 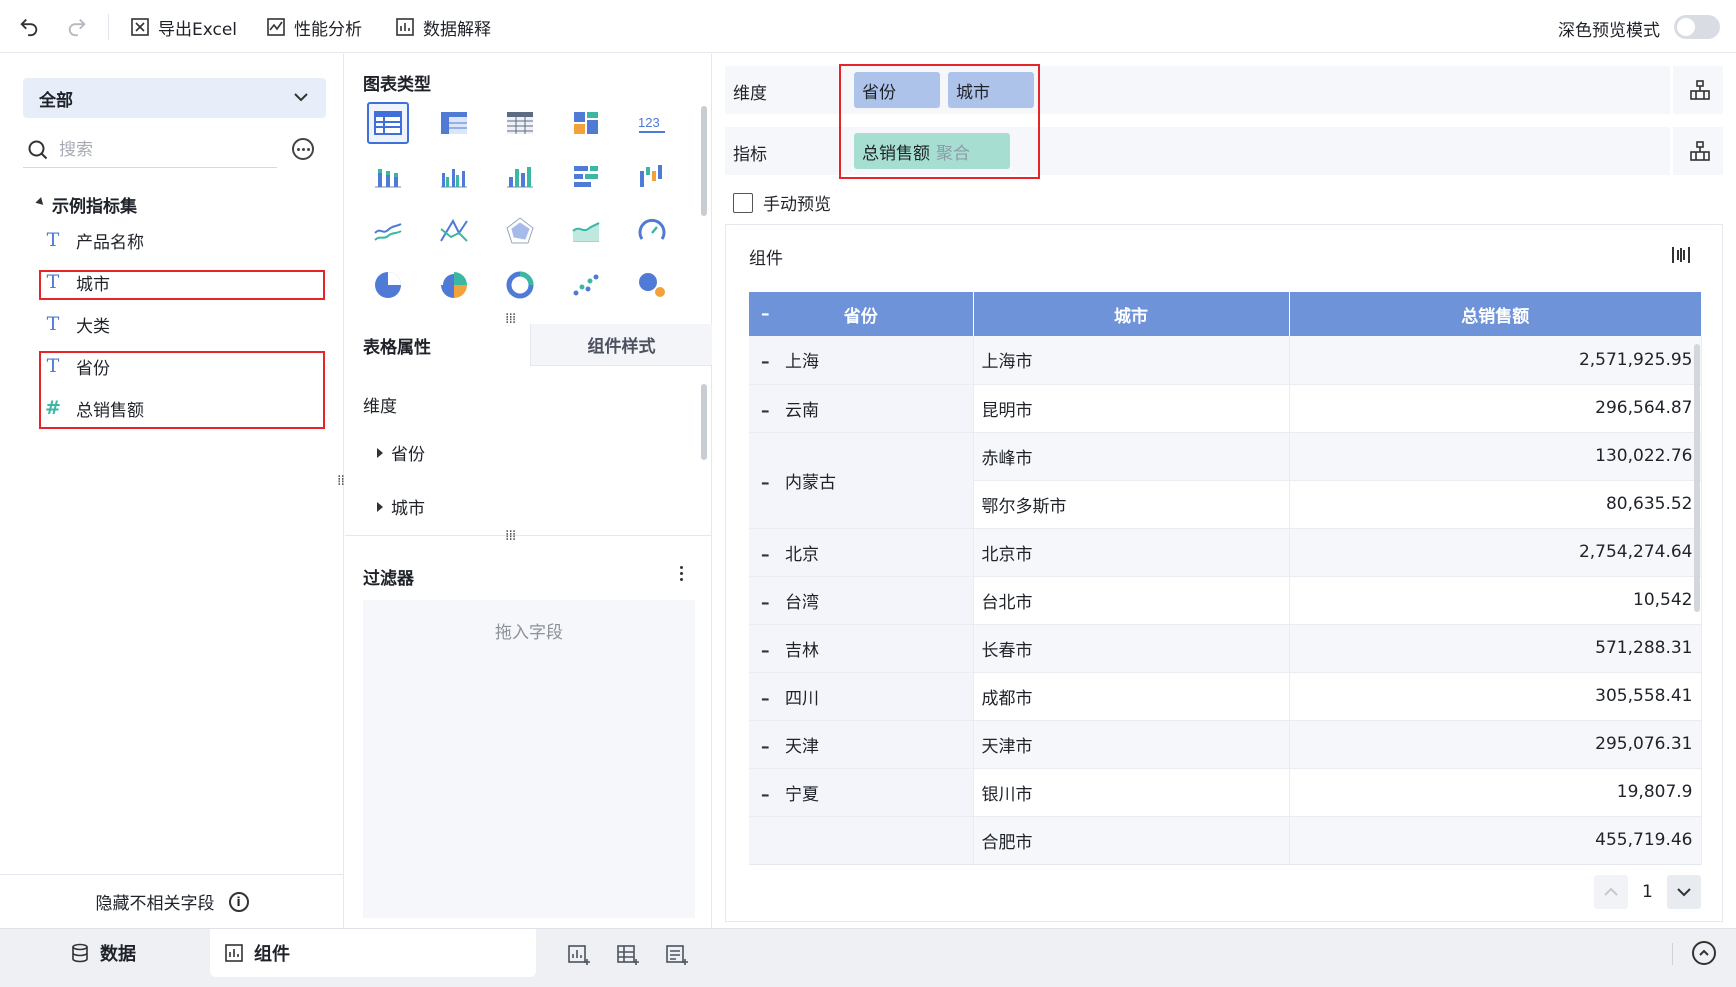 I want to click on chart-number-icon: 123, so click(x=652, y=123).